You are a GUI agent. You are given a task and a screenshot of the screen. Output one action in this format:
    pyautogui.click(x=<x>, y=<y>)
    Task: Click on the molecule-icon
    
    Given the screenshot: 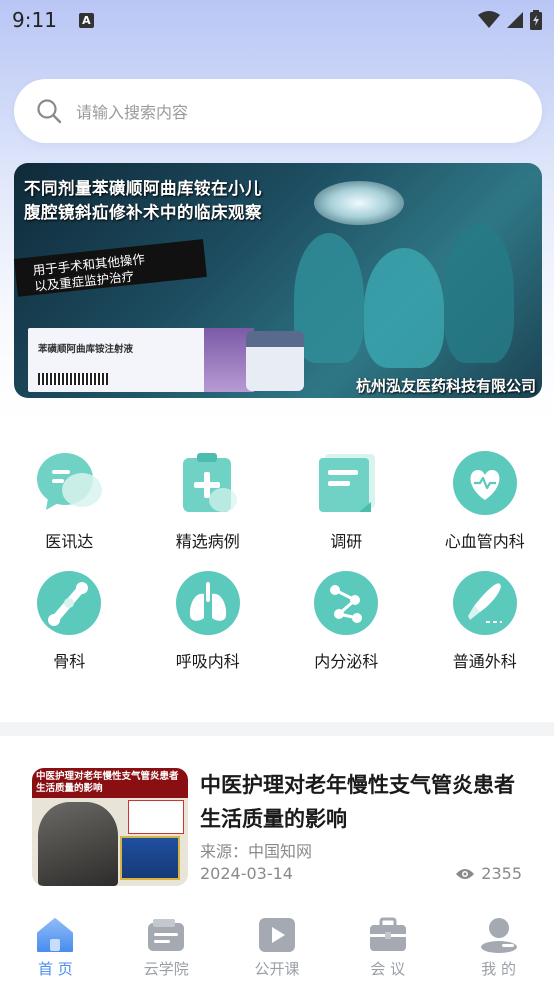 What is the action you would take?
    pyautogui.click(x=346, y=603)
    